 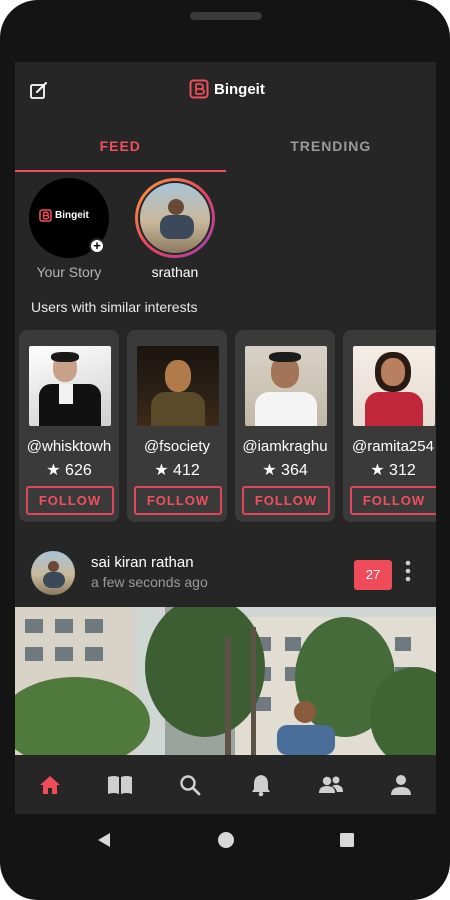 I want to click on nav-search, so click(x=190, y=784).